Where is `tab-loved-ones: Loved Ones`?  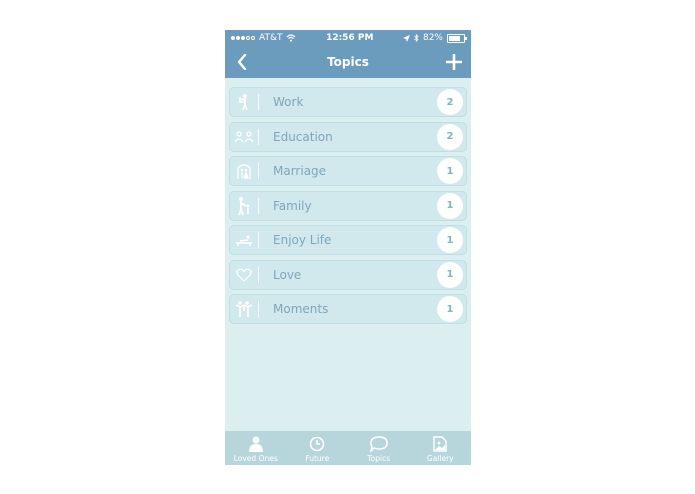 tab-loved-ones: Loved Ones is located at coordinates (256, 448).